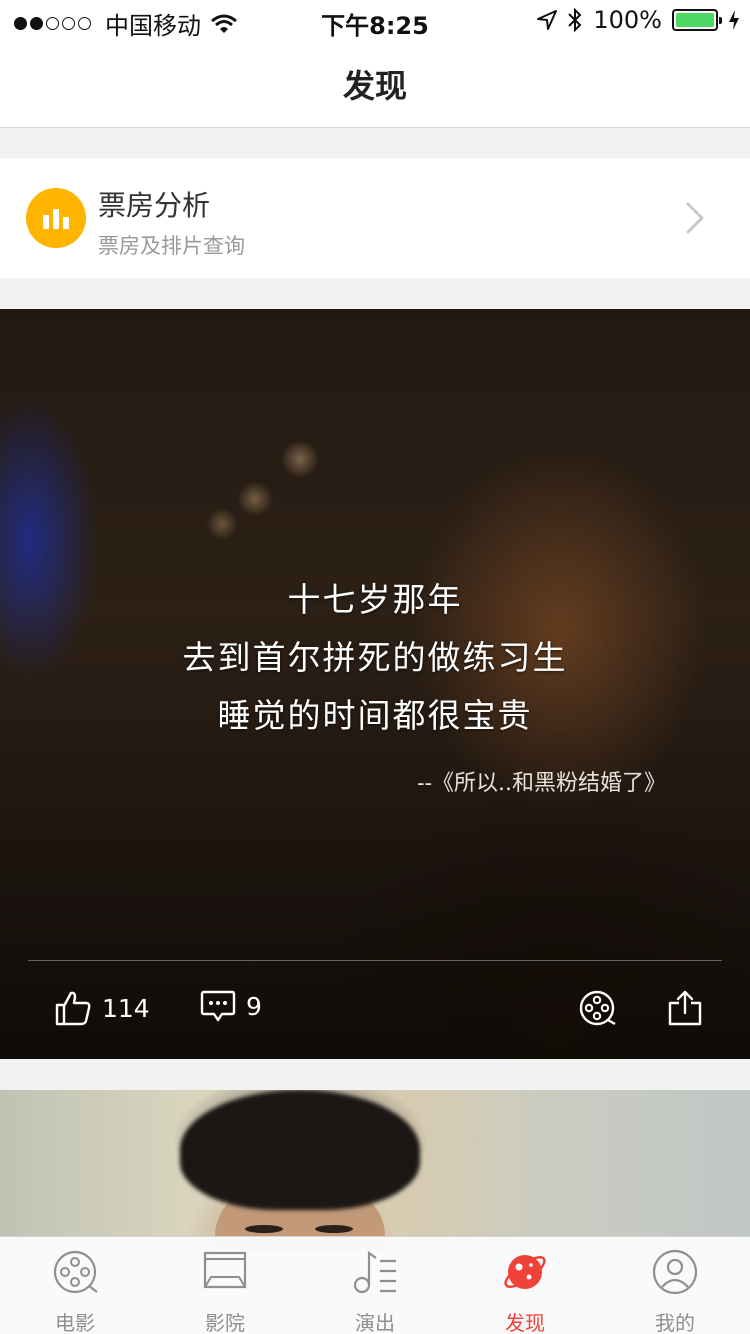  What do you see at coordinates (627, 20) in the screenshot?
I see `battery-percent: 100%` at bounding box center [627, 20].